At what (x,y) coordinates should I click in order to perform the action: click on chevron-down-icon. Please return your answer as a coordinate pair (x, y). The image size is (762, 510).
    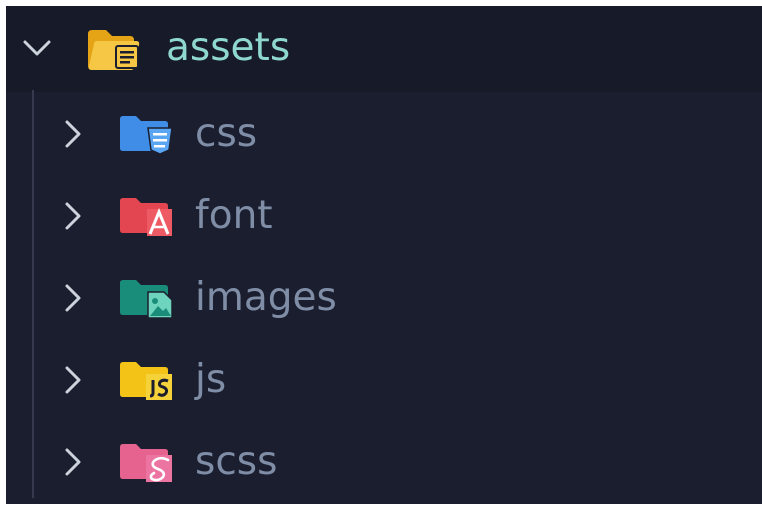
    Looking at the image, I should click on (37, 48).